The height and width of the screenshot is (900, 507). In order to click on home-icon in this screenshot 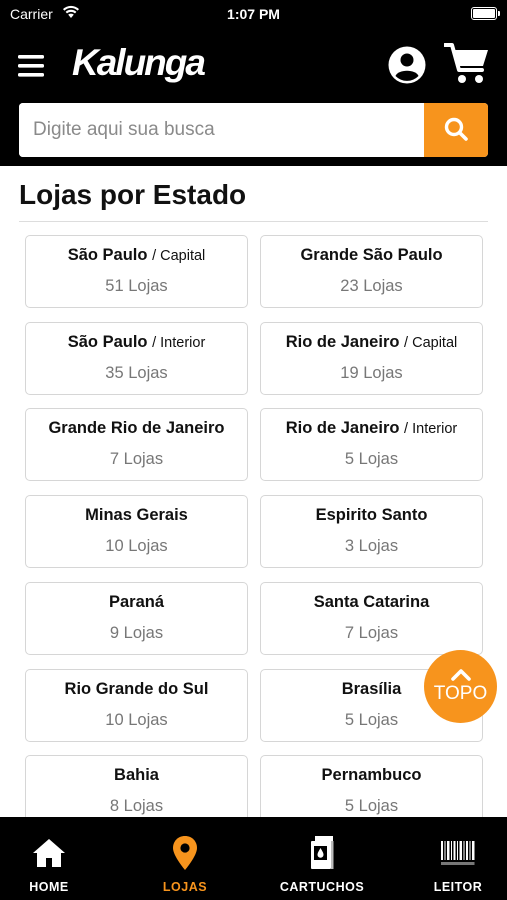, I will do `click(49, 853)`.